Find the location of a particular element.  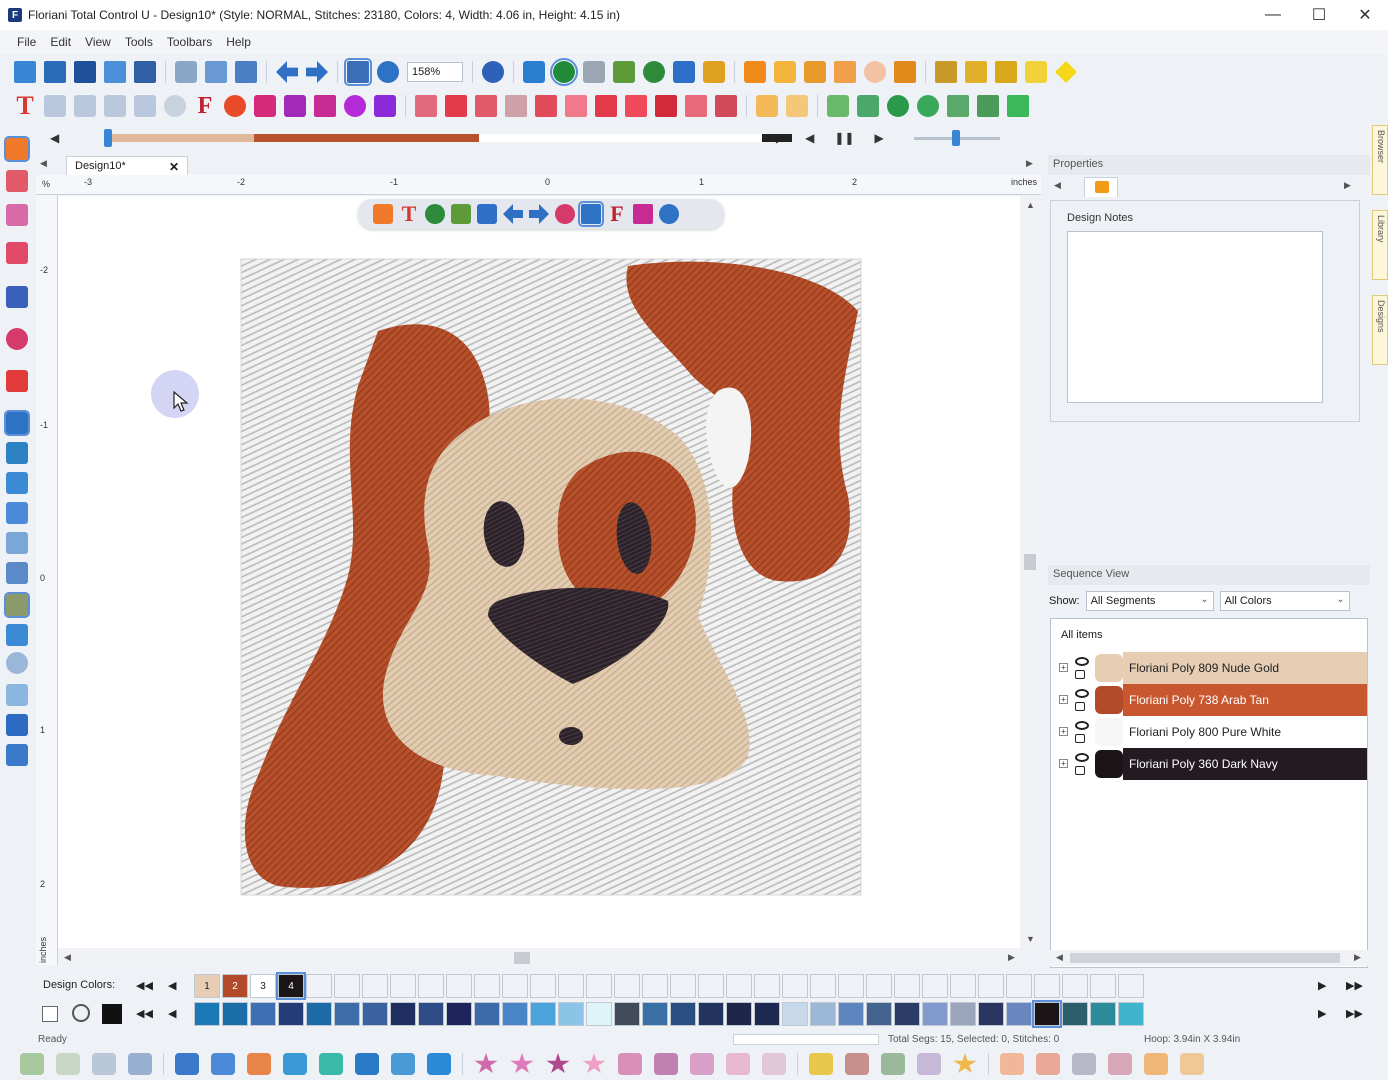

rotate-left-icon is located at coordinates (898, 106).